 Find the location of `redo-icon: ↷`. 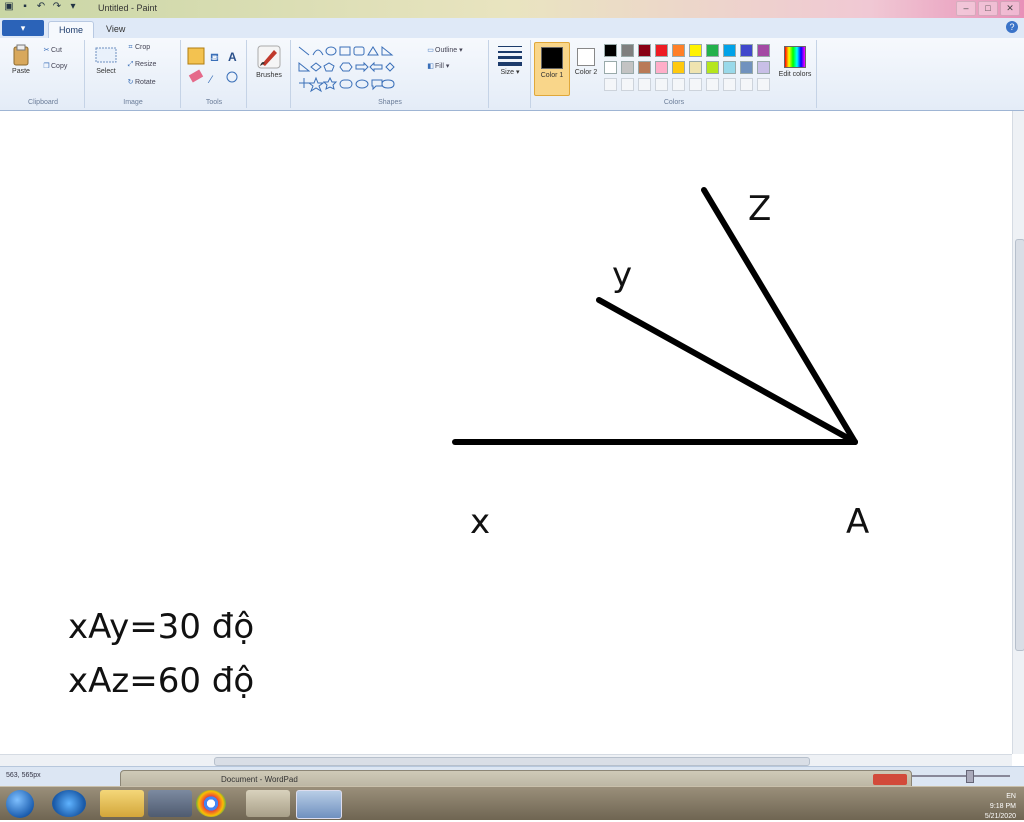

redo-icon: ↷ is located at coordinates (57, 7).